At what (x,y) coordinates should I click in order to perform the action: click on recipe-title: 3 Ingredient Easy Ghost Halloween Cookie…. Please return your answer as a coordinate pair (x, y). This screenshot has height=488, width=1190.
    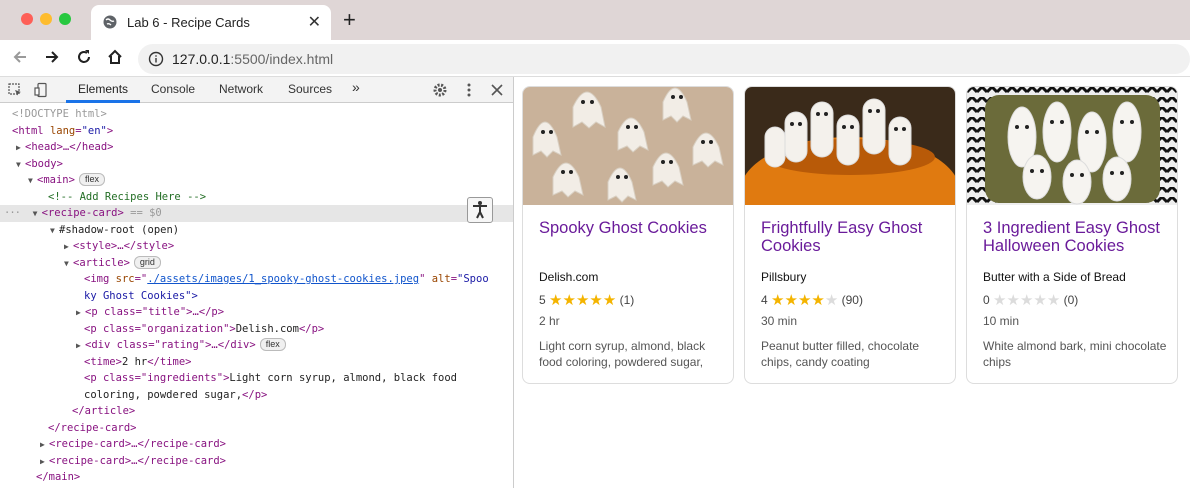
    Looking at the image, I should click on (1076, 237).